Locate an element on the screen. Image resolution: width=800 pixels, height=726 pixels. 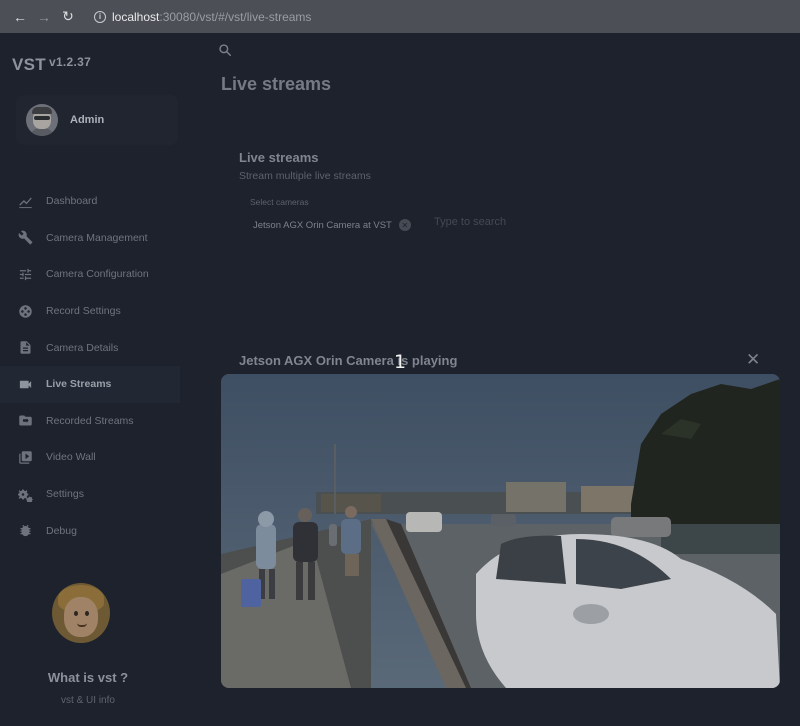
reload-icon: ↻ is located at coordinates (68, 17).